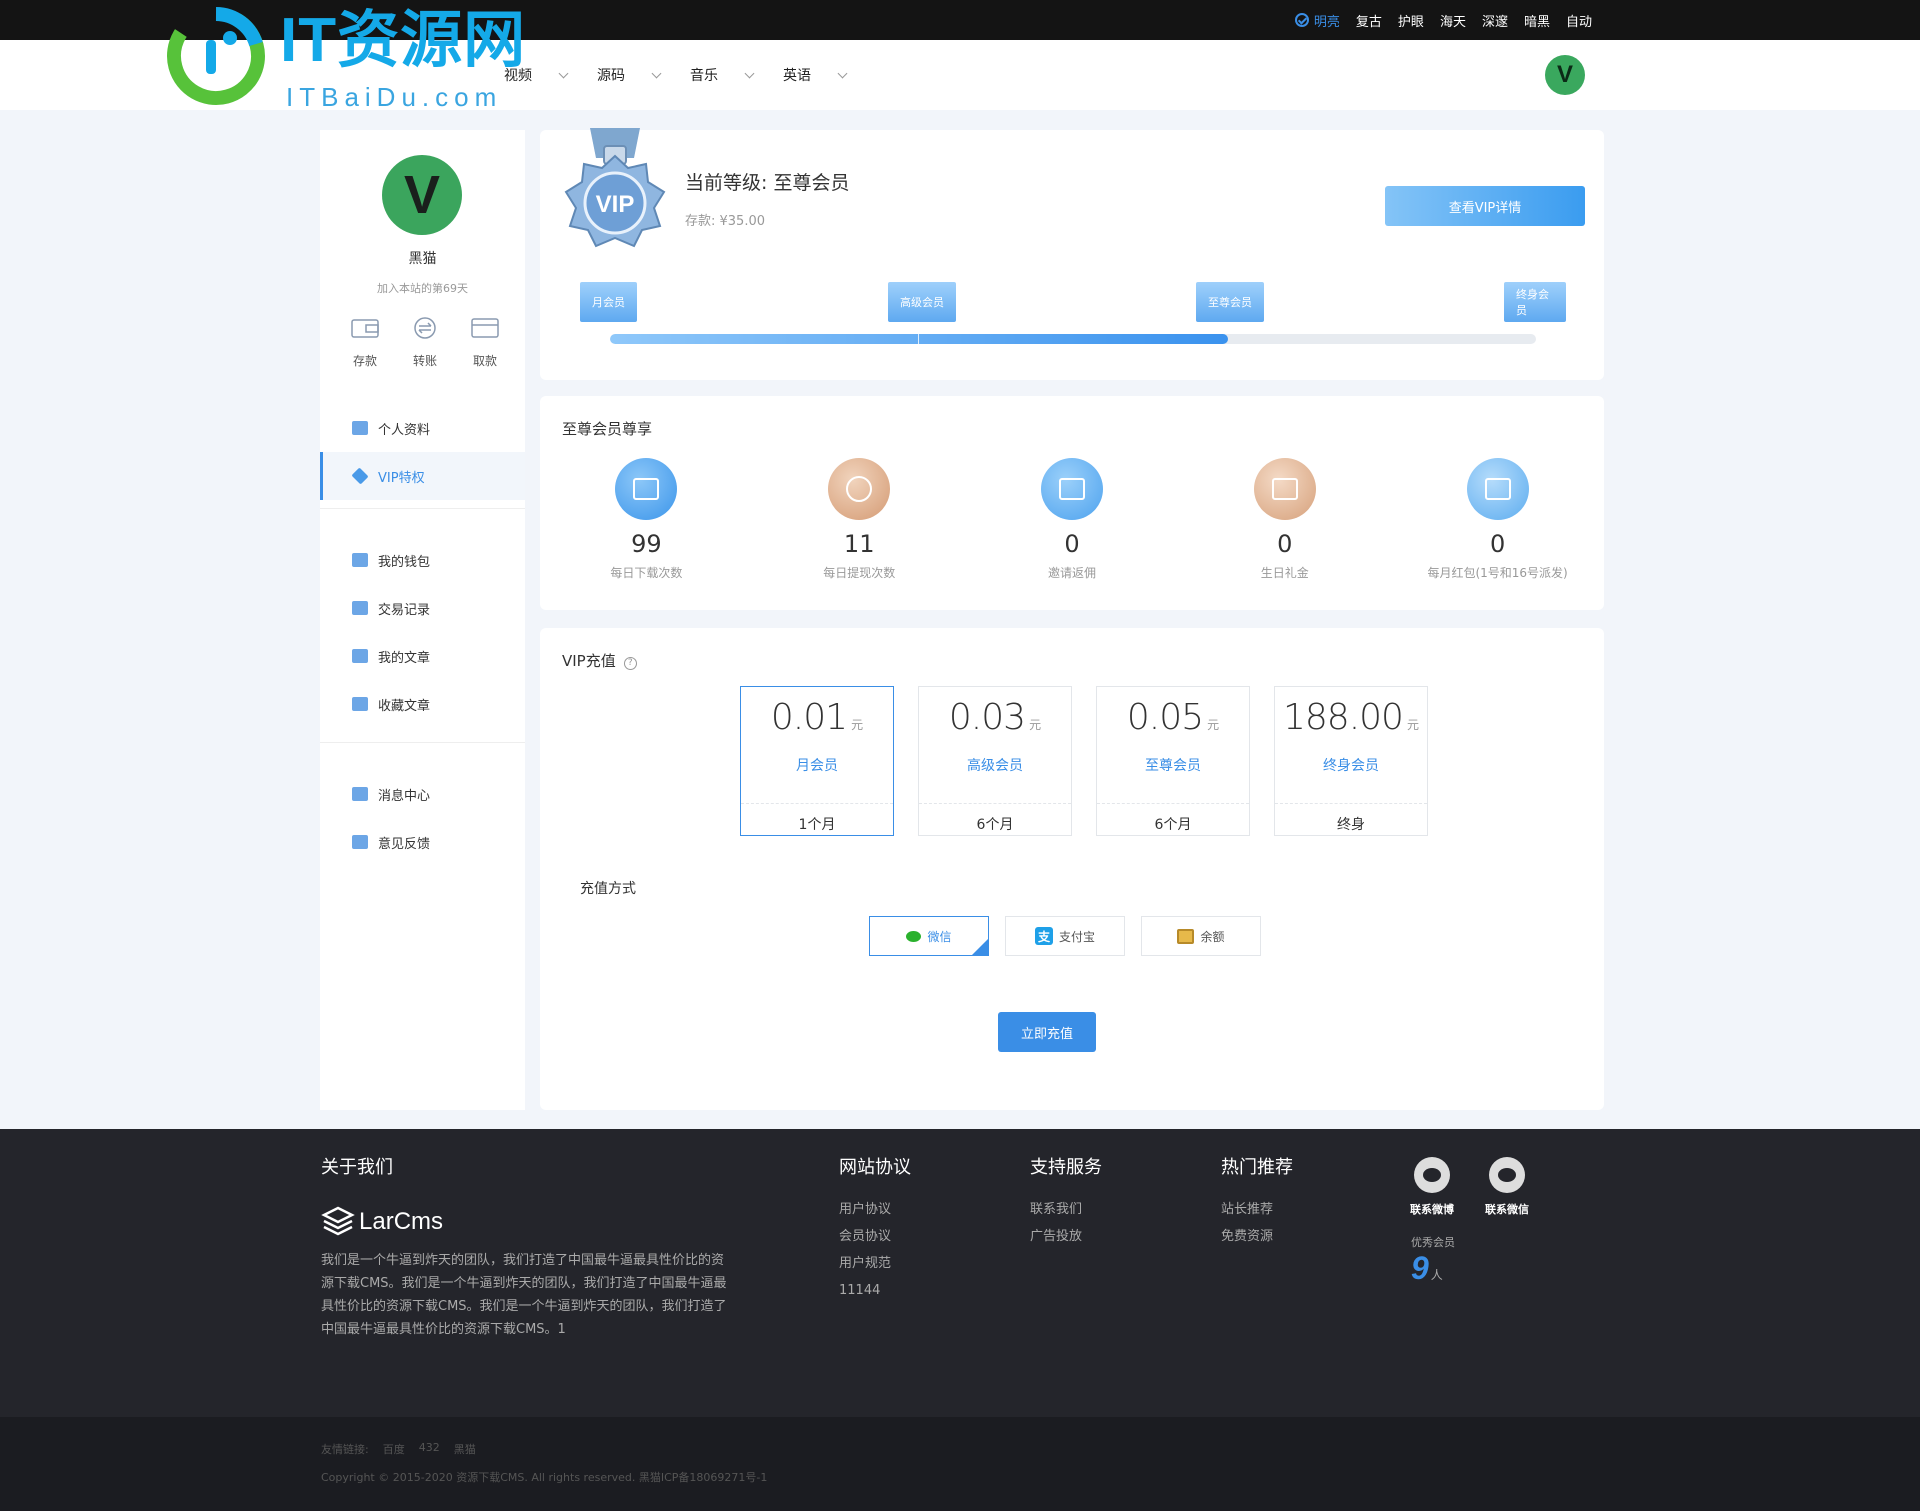  Describe the element at coordinates (404, 430) in the screenshot. I see `menu-label: 个人资料` at that location.